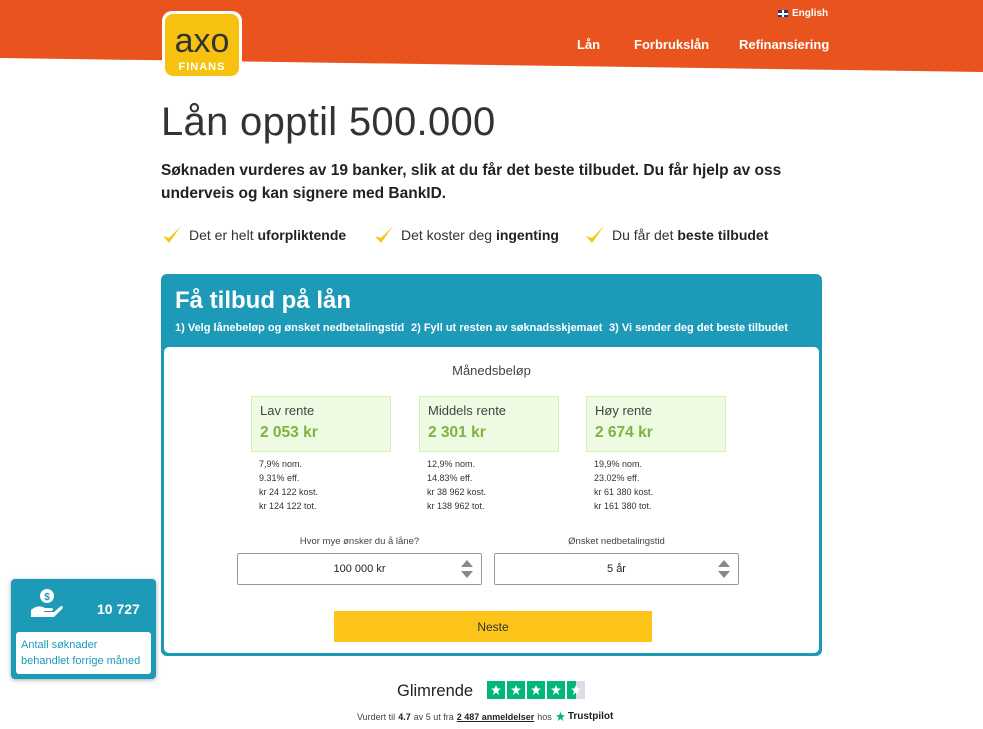  What do you see at coordinates (263, 300) in the screenshot?
I see `form-title: Få tilbud på lån` at bounding box center [263, 300].